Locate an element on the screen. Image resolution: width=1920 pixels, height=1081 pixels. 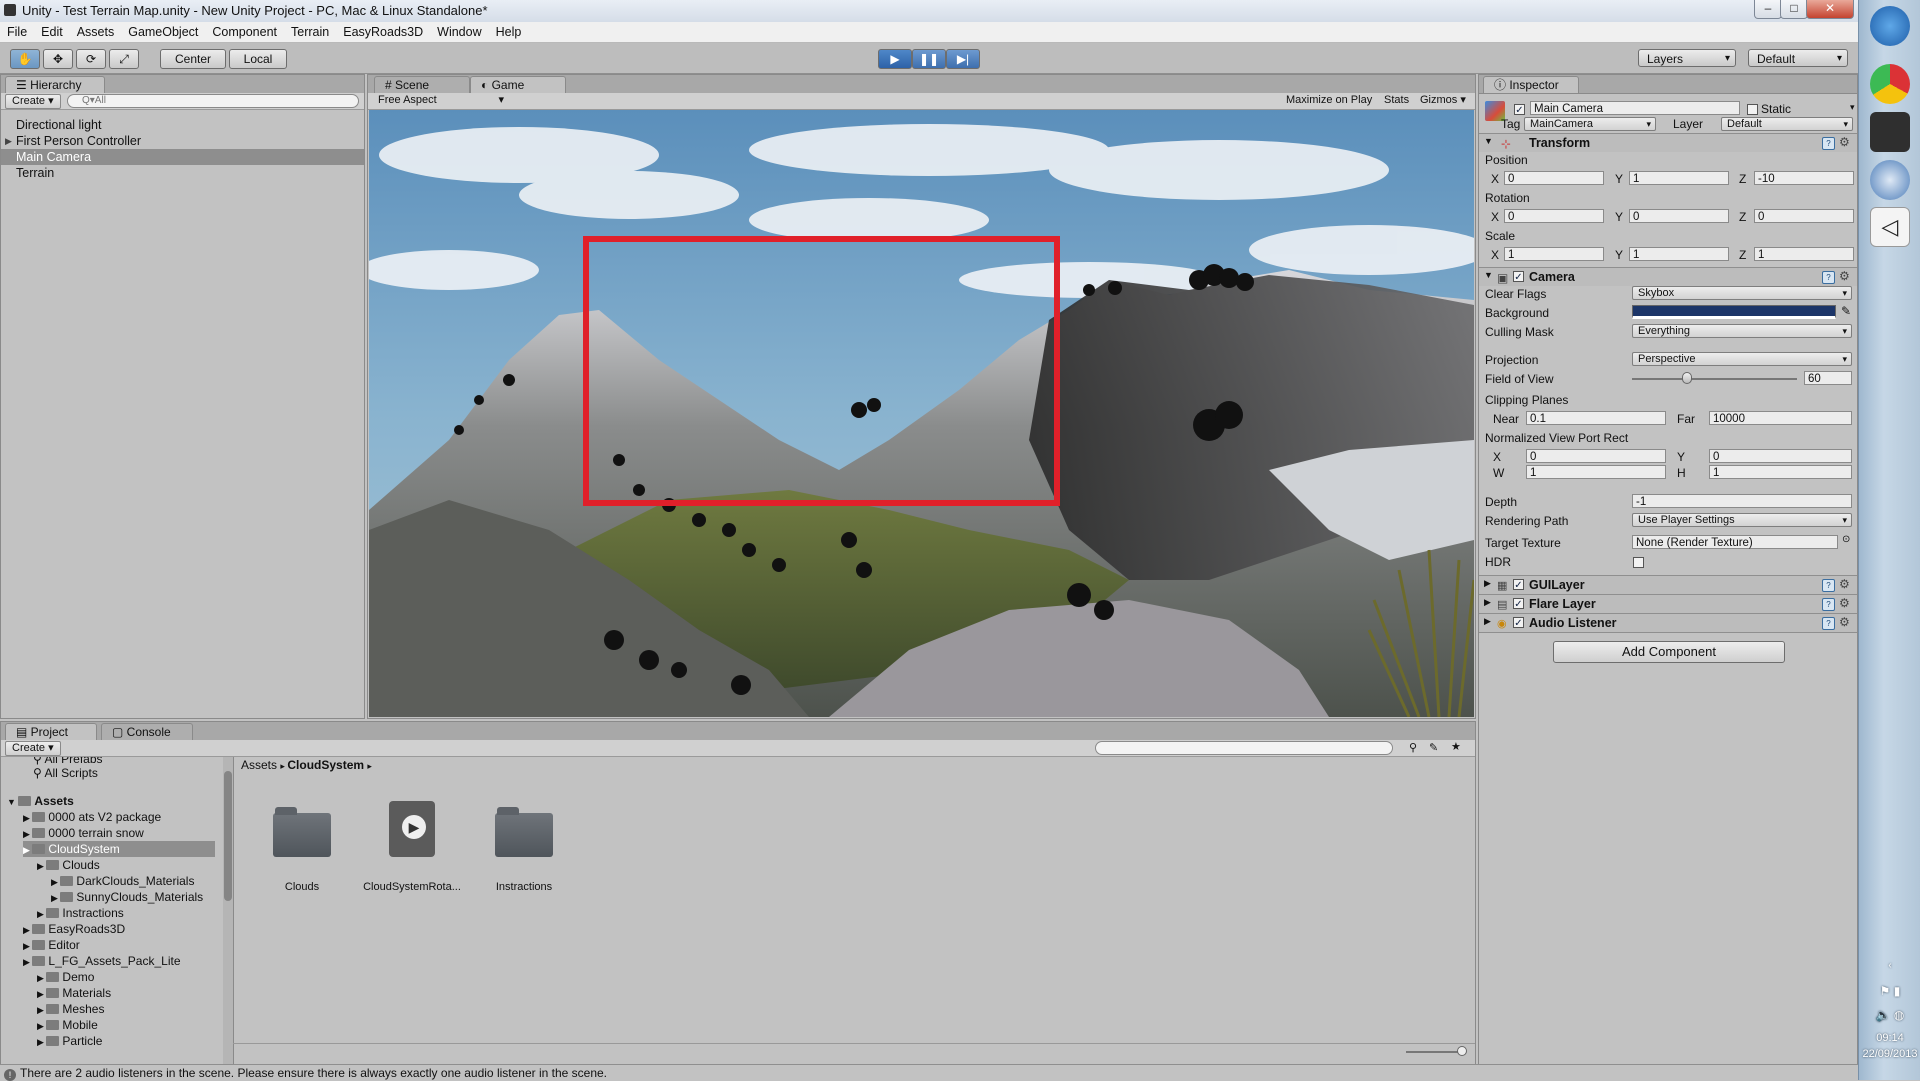
tree-item: ⚲ All Scripts is located at coordinates (65, 773).